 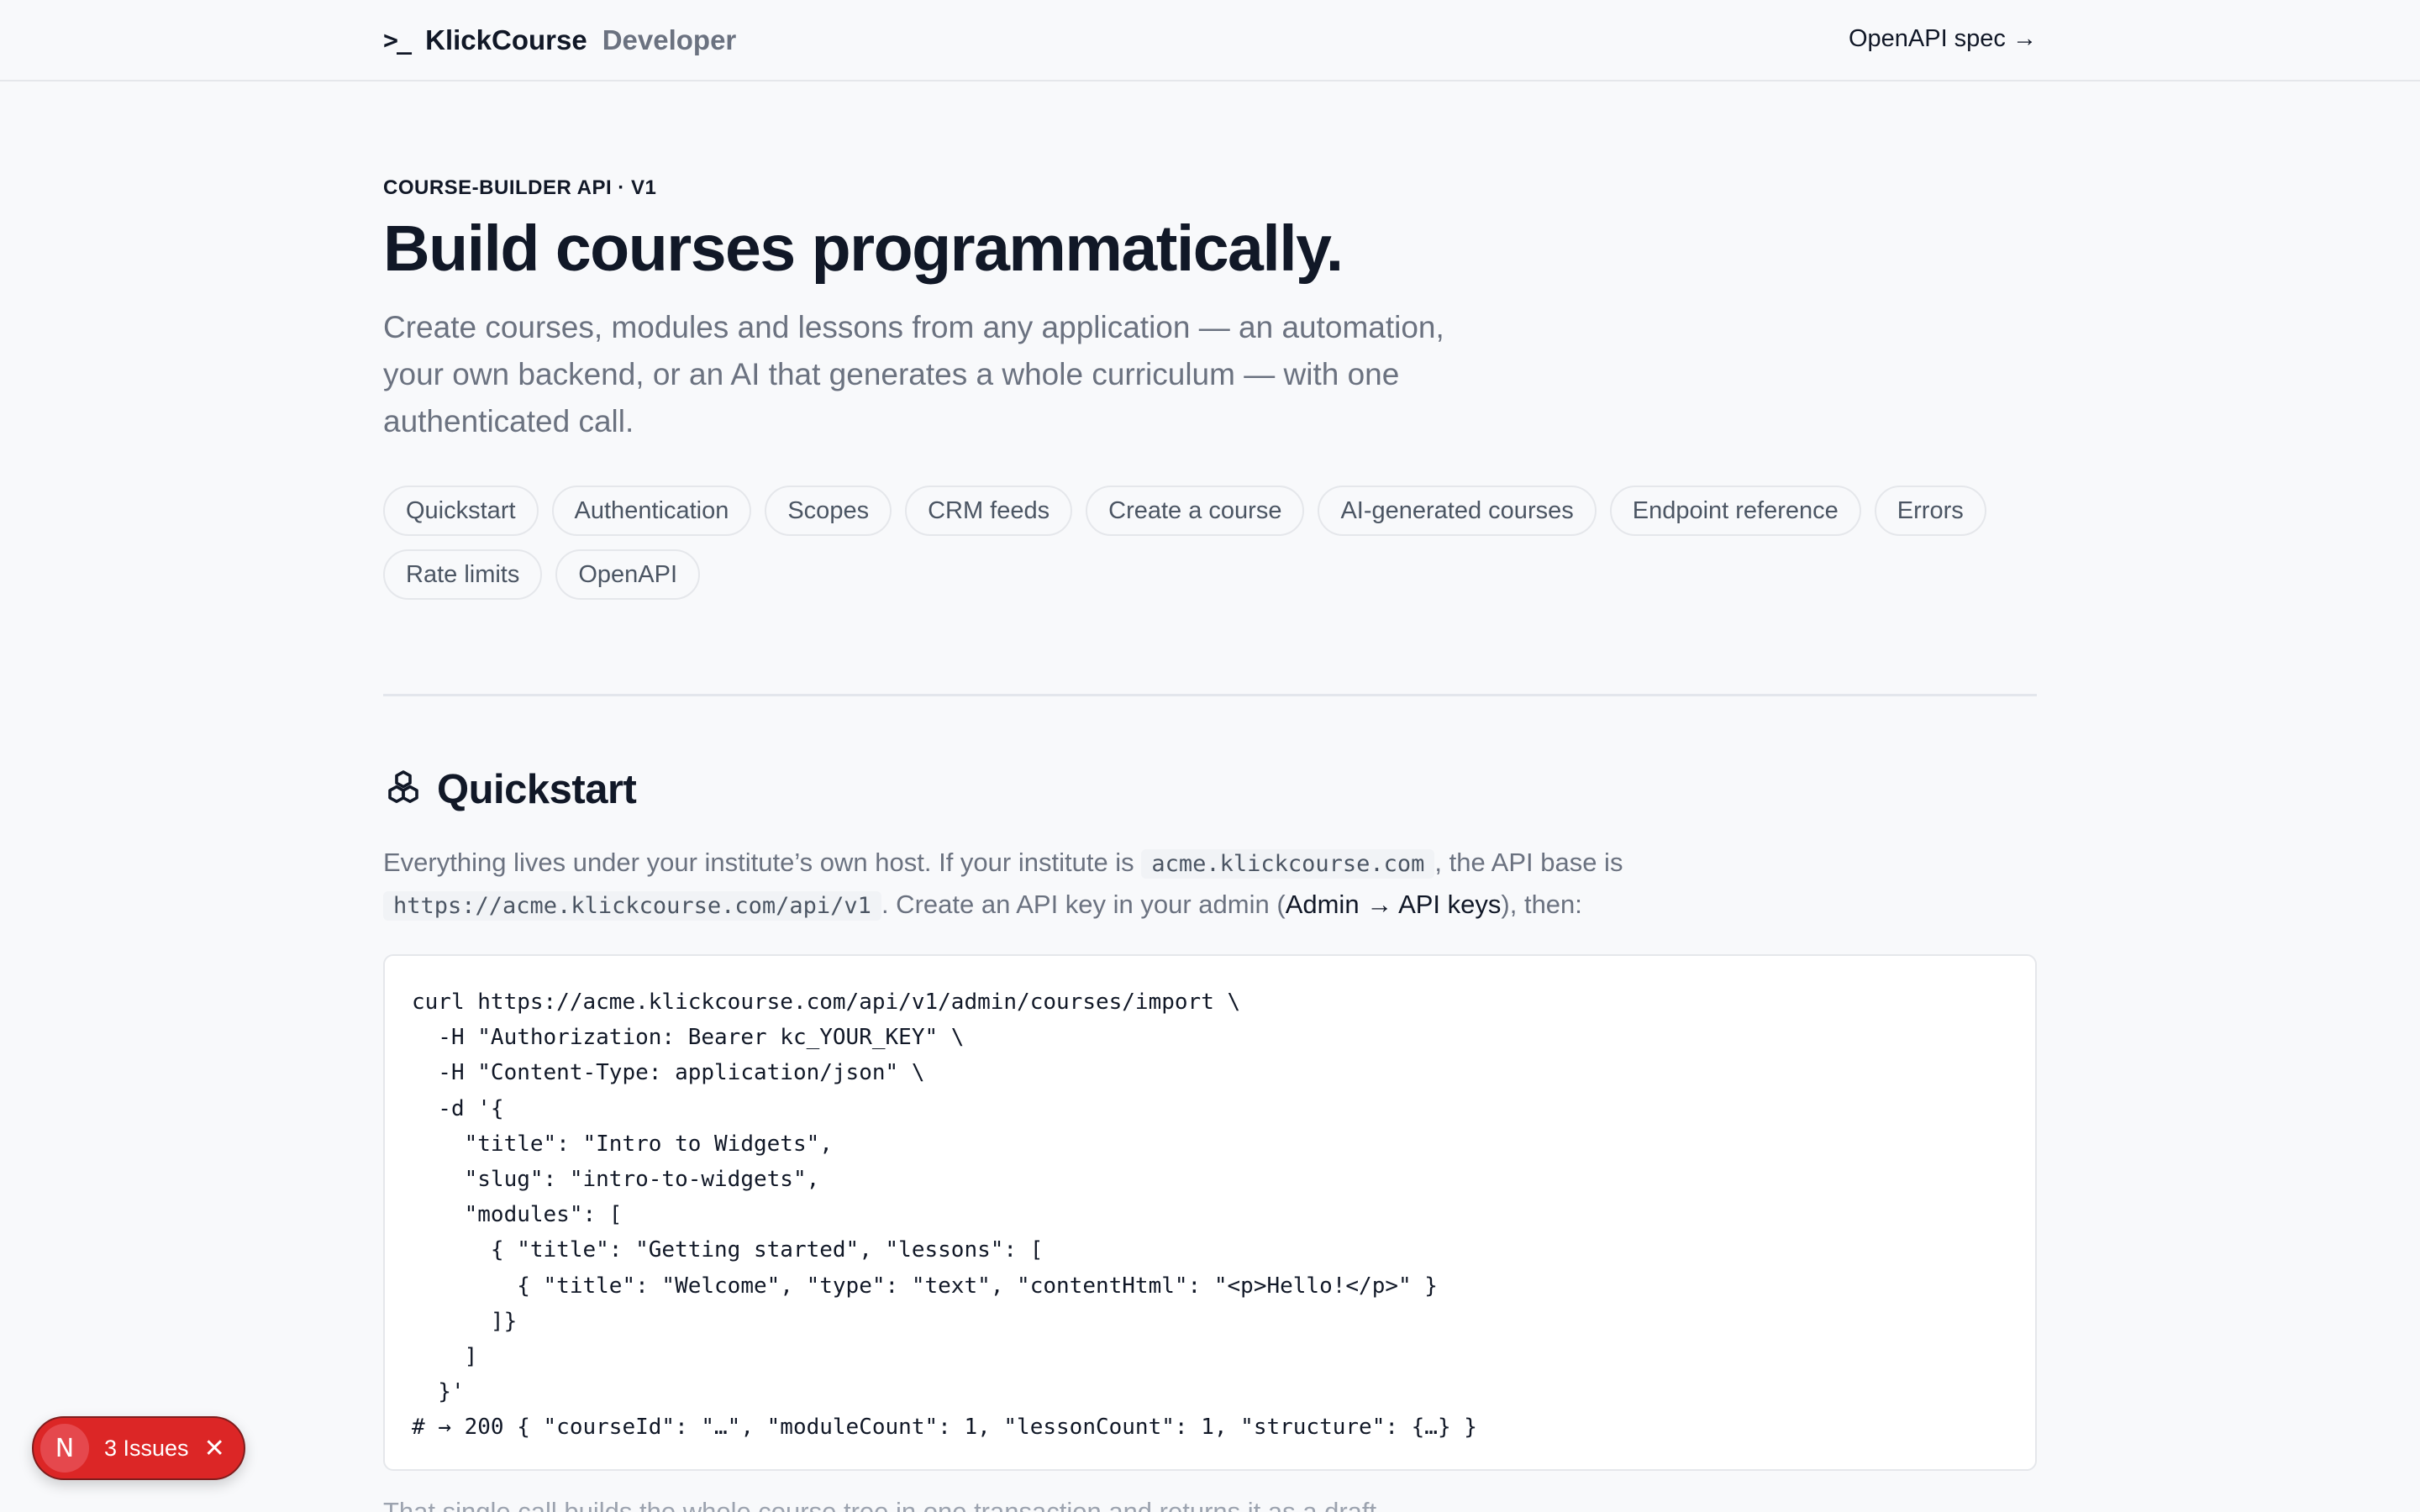 I want to click on quickstart-text-3: . Create an API key in your admin (, so click(x=1083, y=904).